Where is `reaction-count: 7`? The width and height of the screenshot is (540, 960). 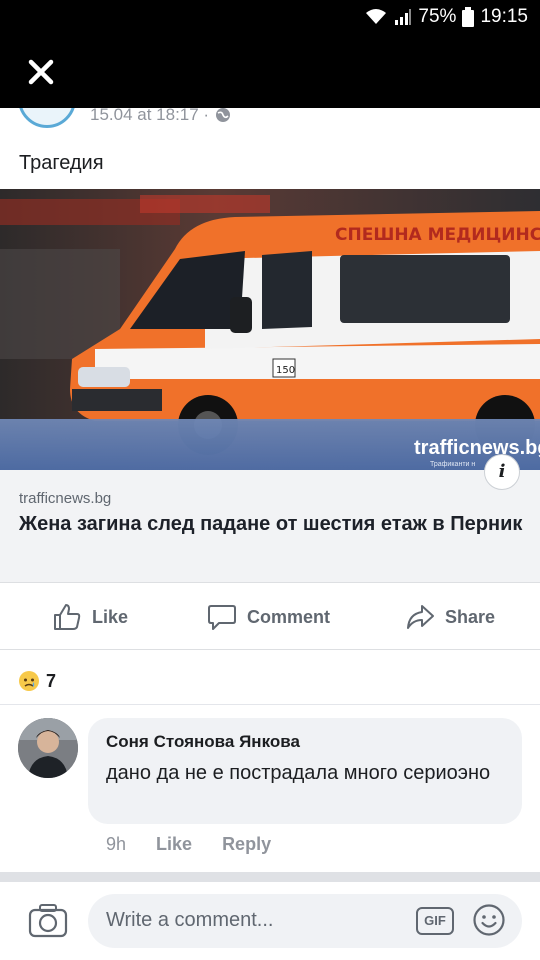
reaction-count: 7 is located at coordinates (51, 680).